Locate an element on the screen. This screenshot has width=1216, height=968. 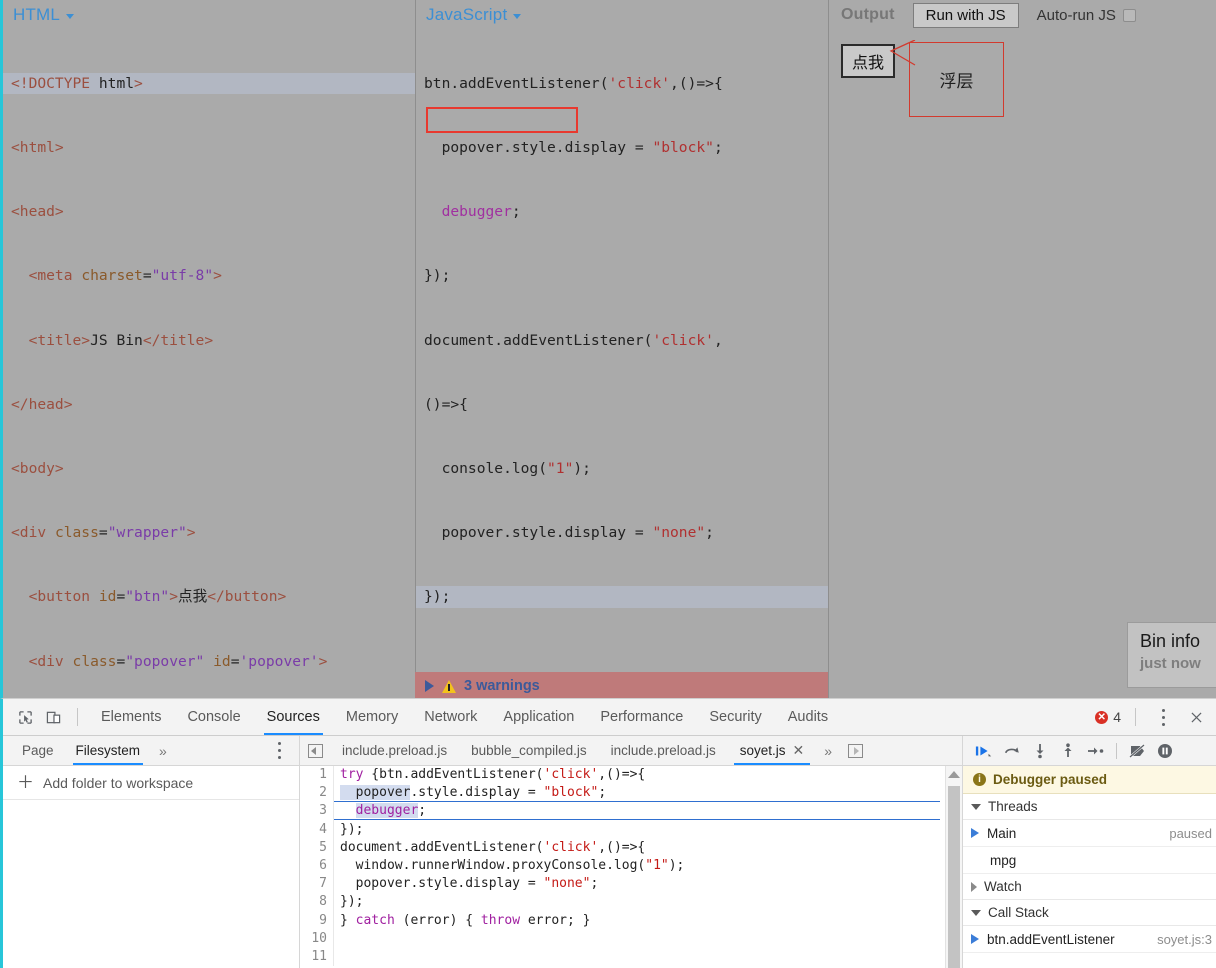
line-number: 1 is located at coordinates (317, 775).